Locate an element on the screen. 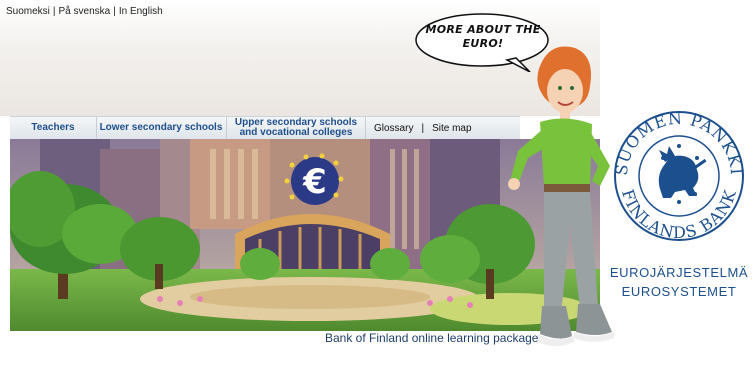 The image size is (755, 387). bank-of-finland-seal: SUOMEN PANKKI FINLANDS BANK is located at coordinates (678, 175).